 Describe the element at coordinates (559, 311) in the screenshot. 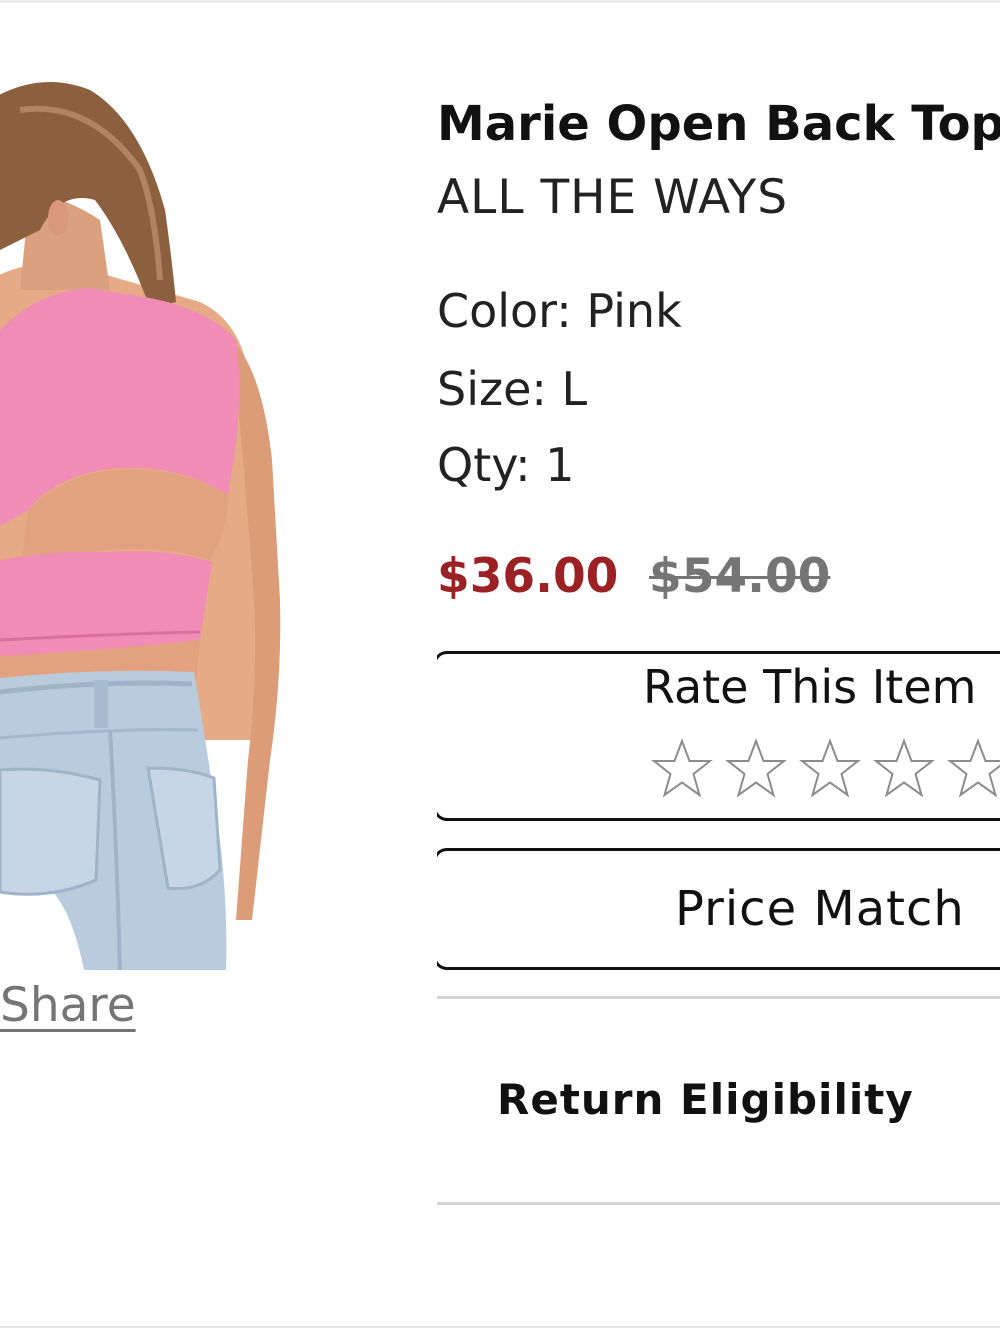

I see `color-detail: Color: Pink` at that location.